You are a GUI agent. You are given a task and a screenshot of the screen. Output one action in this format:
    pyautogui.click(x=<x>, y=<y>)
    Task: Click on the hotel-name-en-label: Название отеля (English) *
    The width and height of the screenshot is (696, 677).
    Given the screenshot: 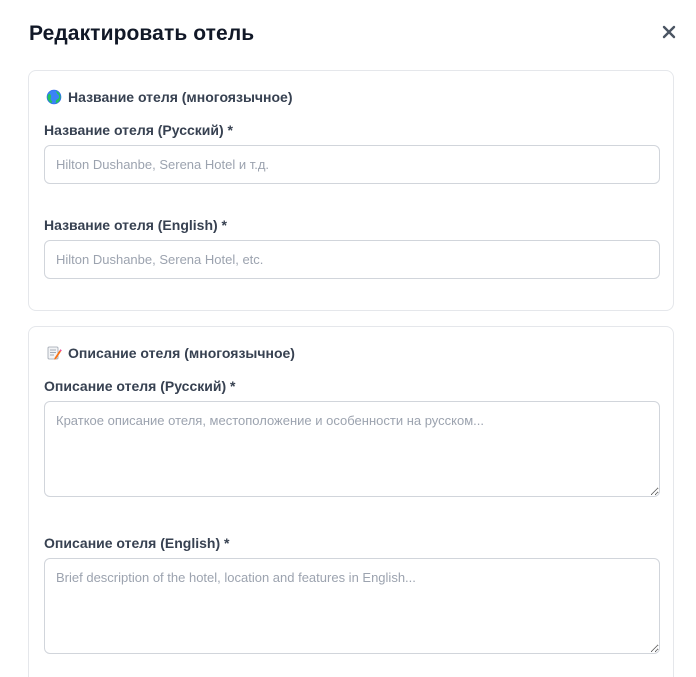 What is the action you would take?
    pyautogui.click(x=135, y=225)
    